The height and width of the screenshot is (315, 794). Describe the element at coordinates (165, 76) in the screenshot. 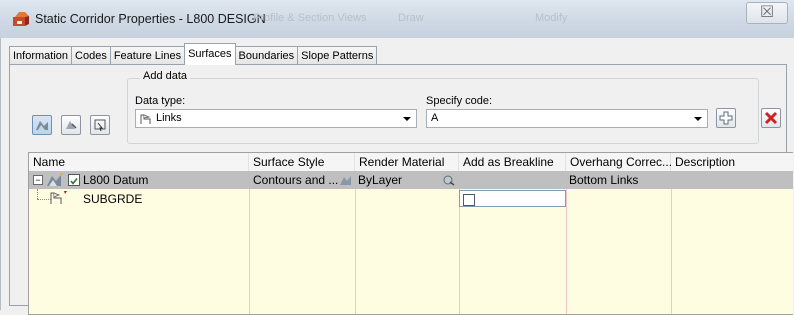

I see `add-data-label: Add data` at that location.